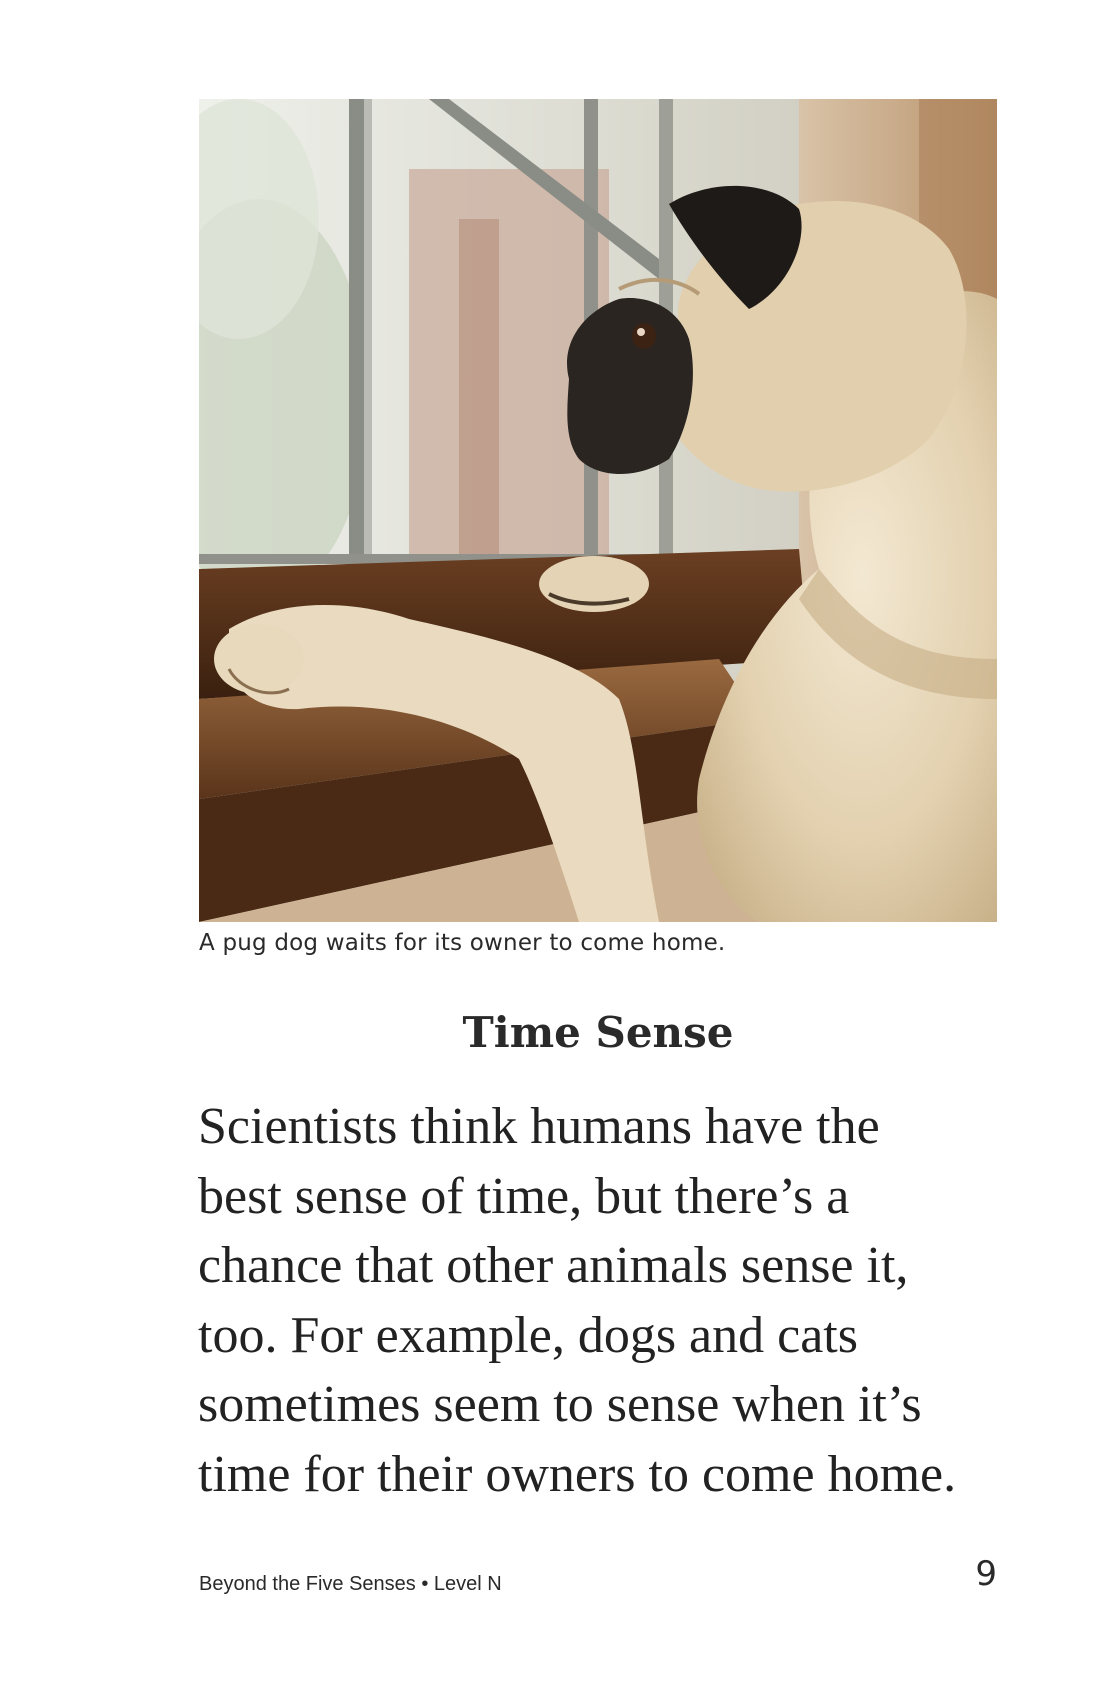 This screenshot has height=1700, width=1100. Describe the element at coordinates (986, 1574) in the screenshot. I see `page-number: 9` at that location.